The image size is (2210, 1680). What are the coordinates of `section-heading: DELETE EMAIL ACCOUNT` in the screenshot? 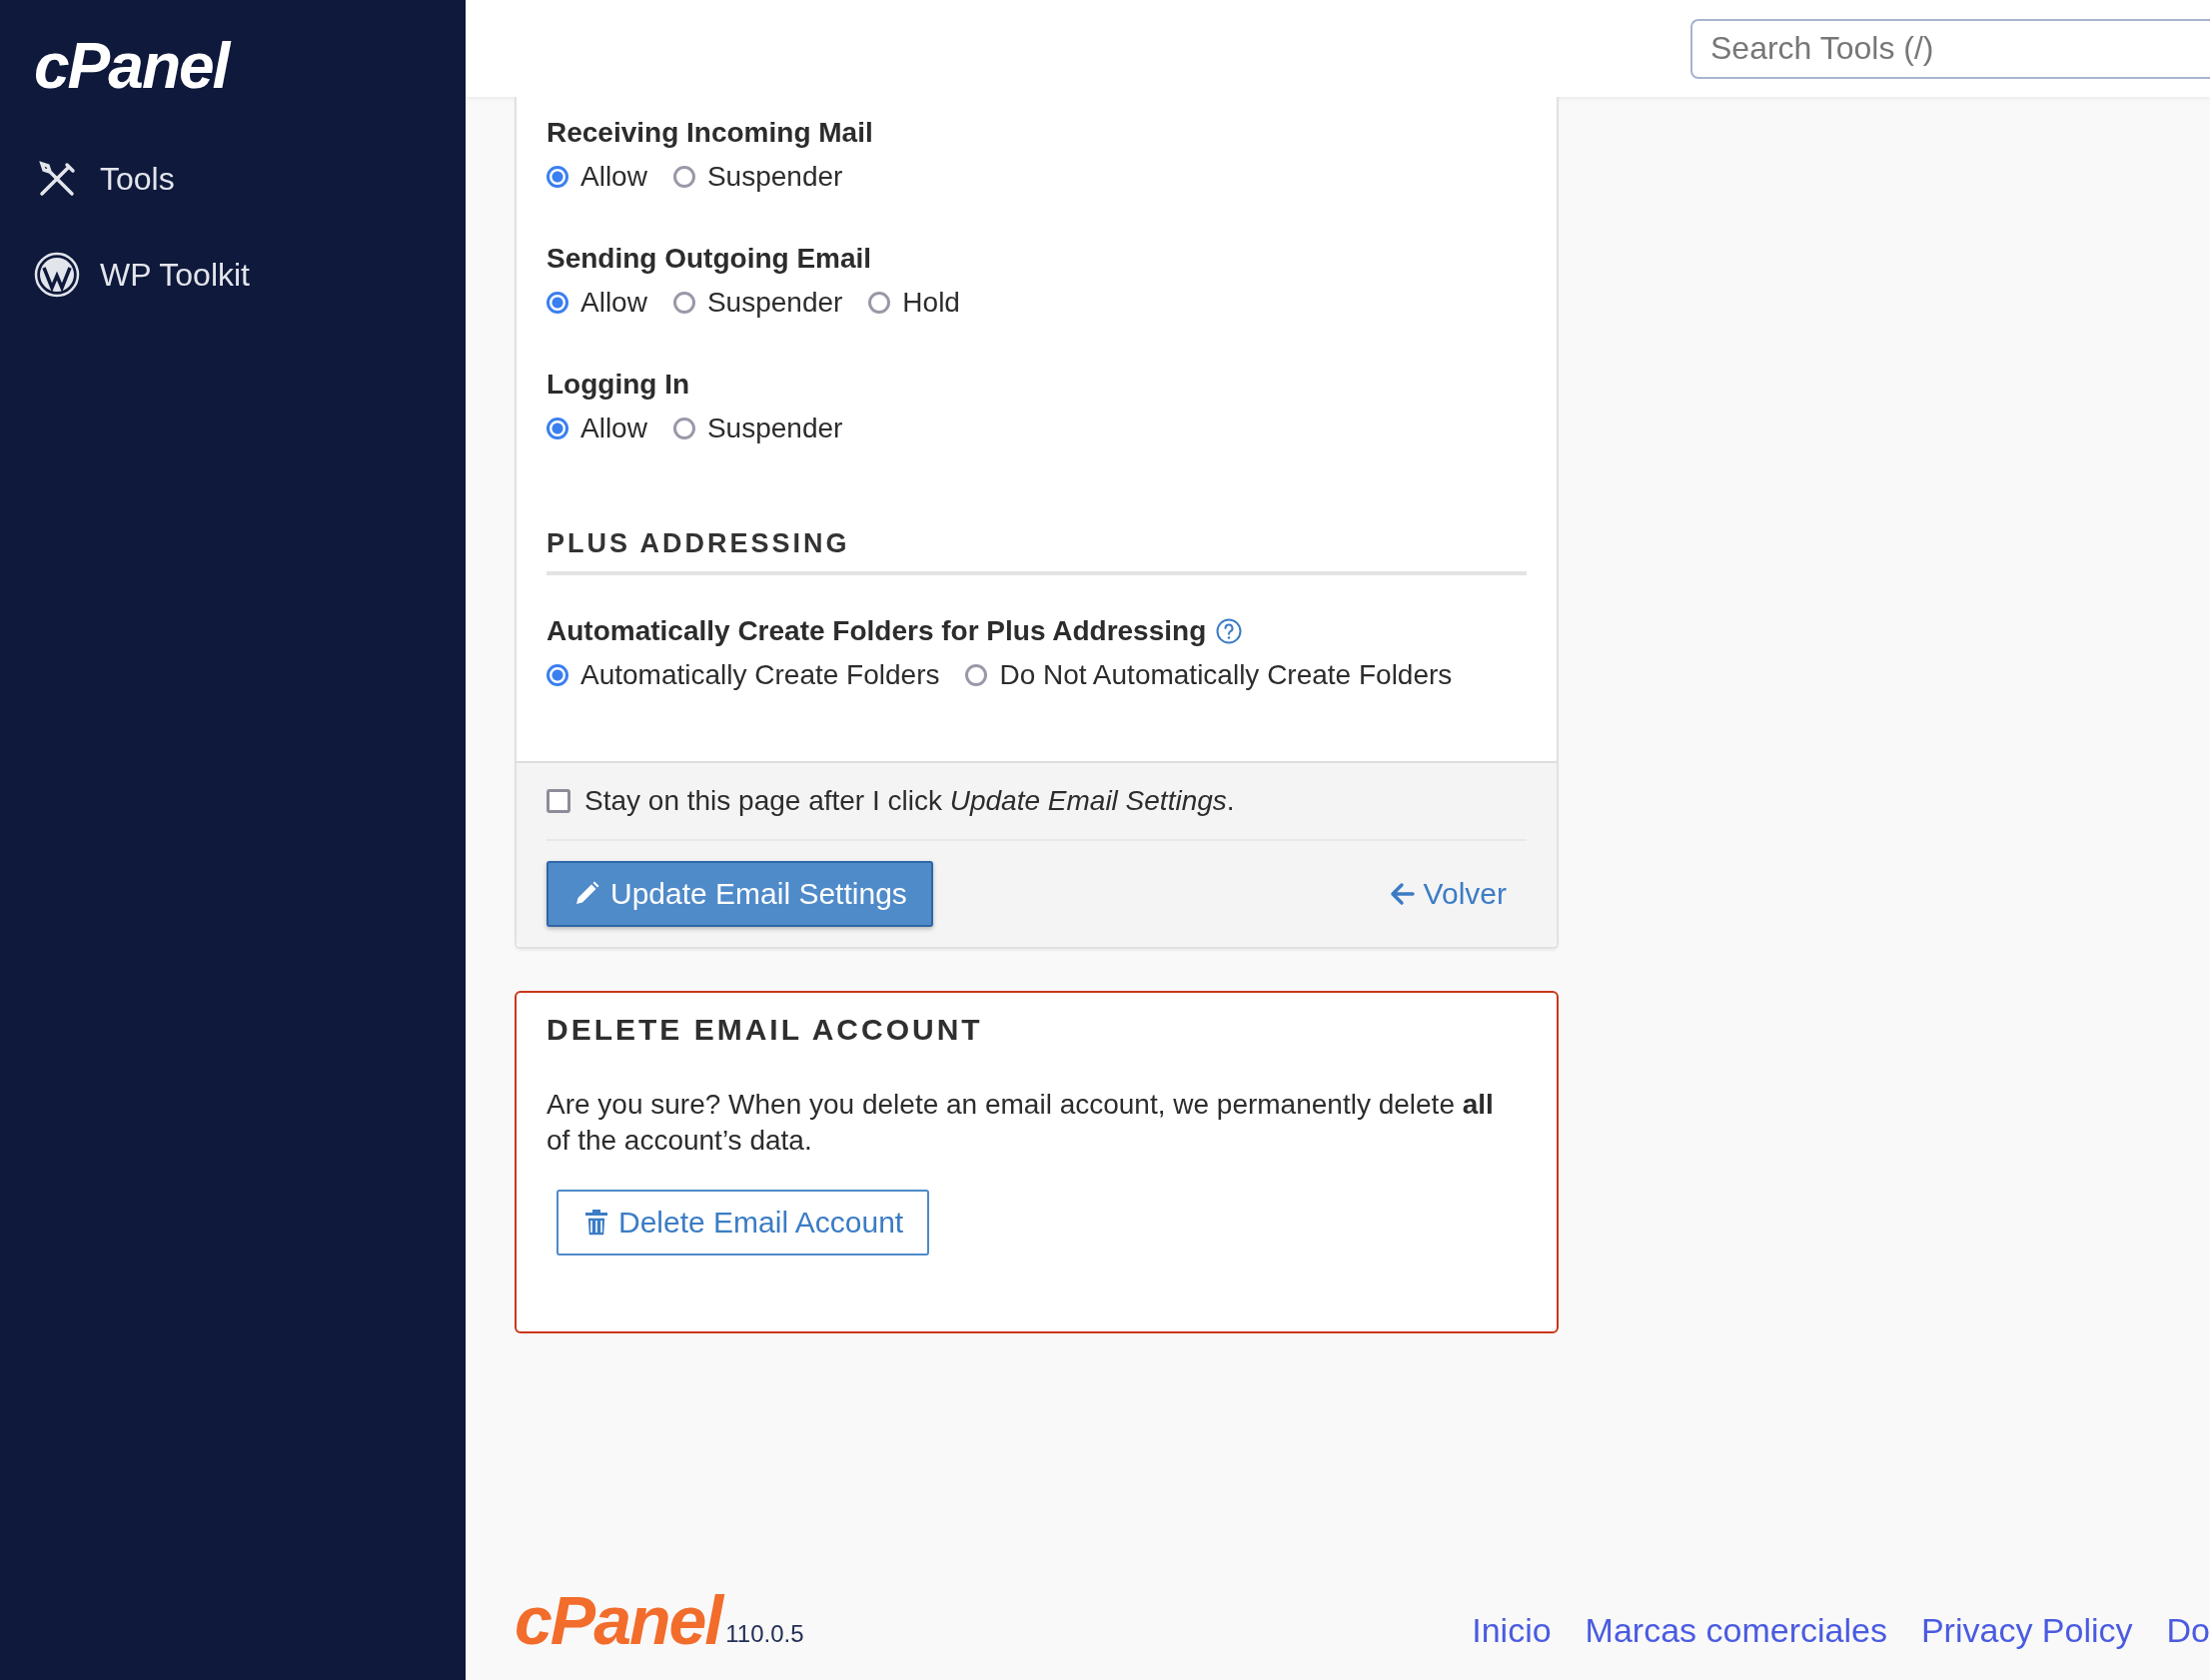 It's located at (765, 1030).